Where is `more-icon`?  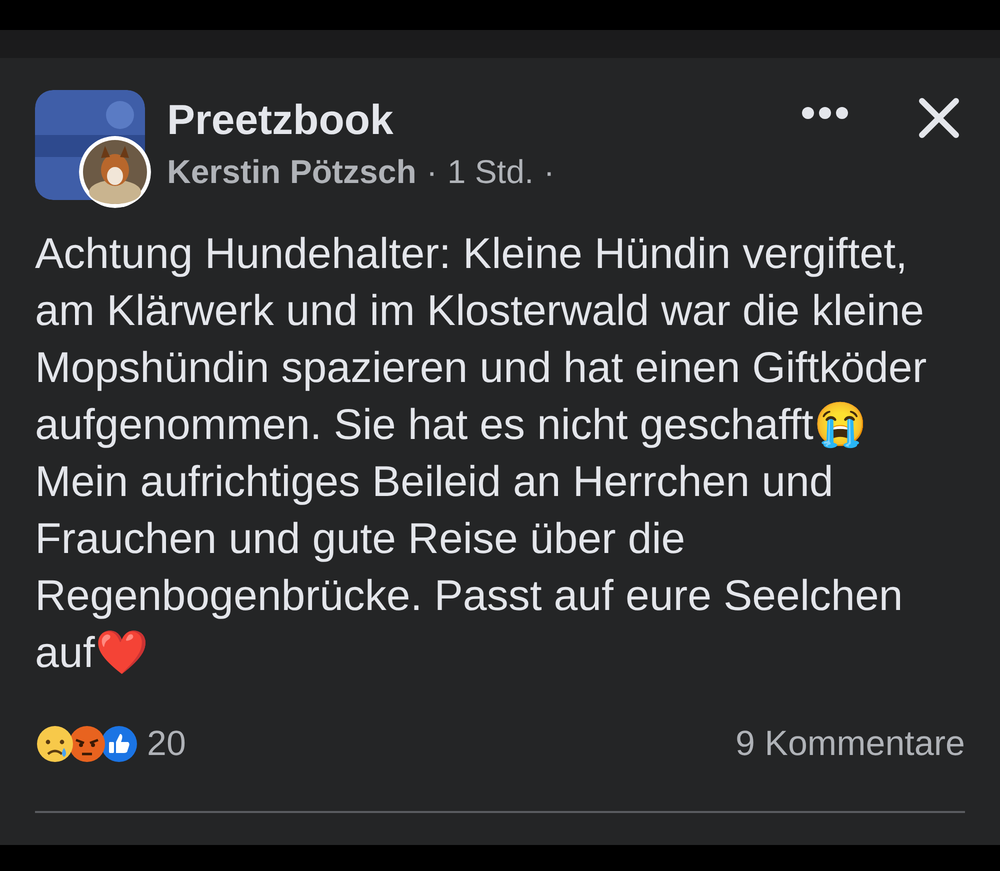 more-icon is located at coordinates (825, 113).